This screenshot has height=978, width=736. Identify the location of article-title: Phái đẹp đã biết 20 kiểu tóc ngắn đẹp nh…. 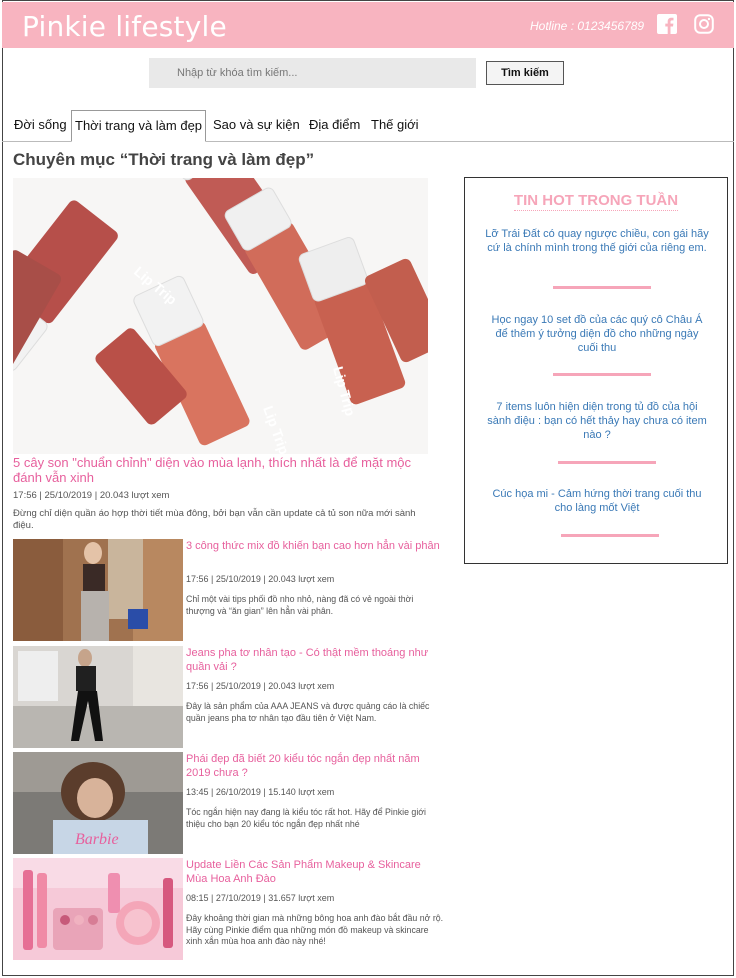
(315, 766).